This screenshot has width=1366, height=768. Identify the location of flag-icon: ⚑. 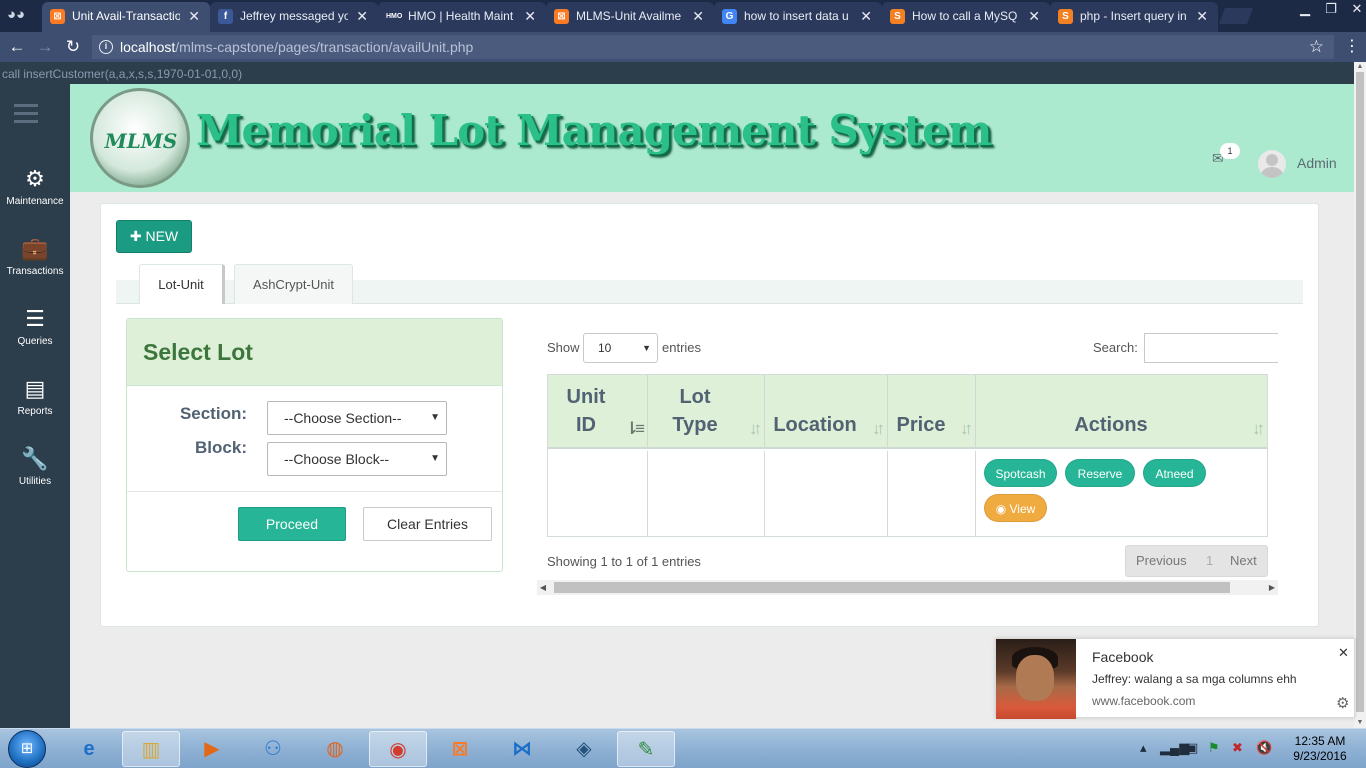
(1214, 748).